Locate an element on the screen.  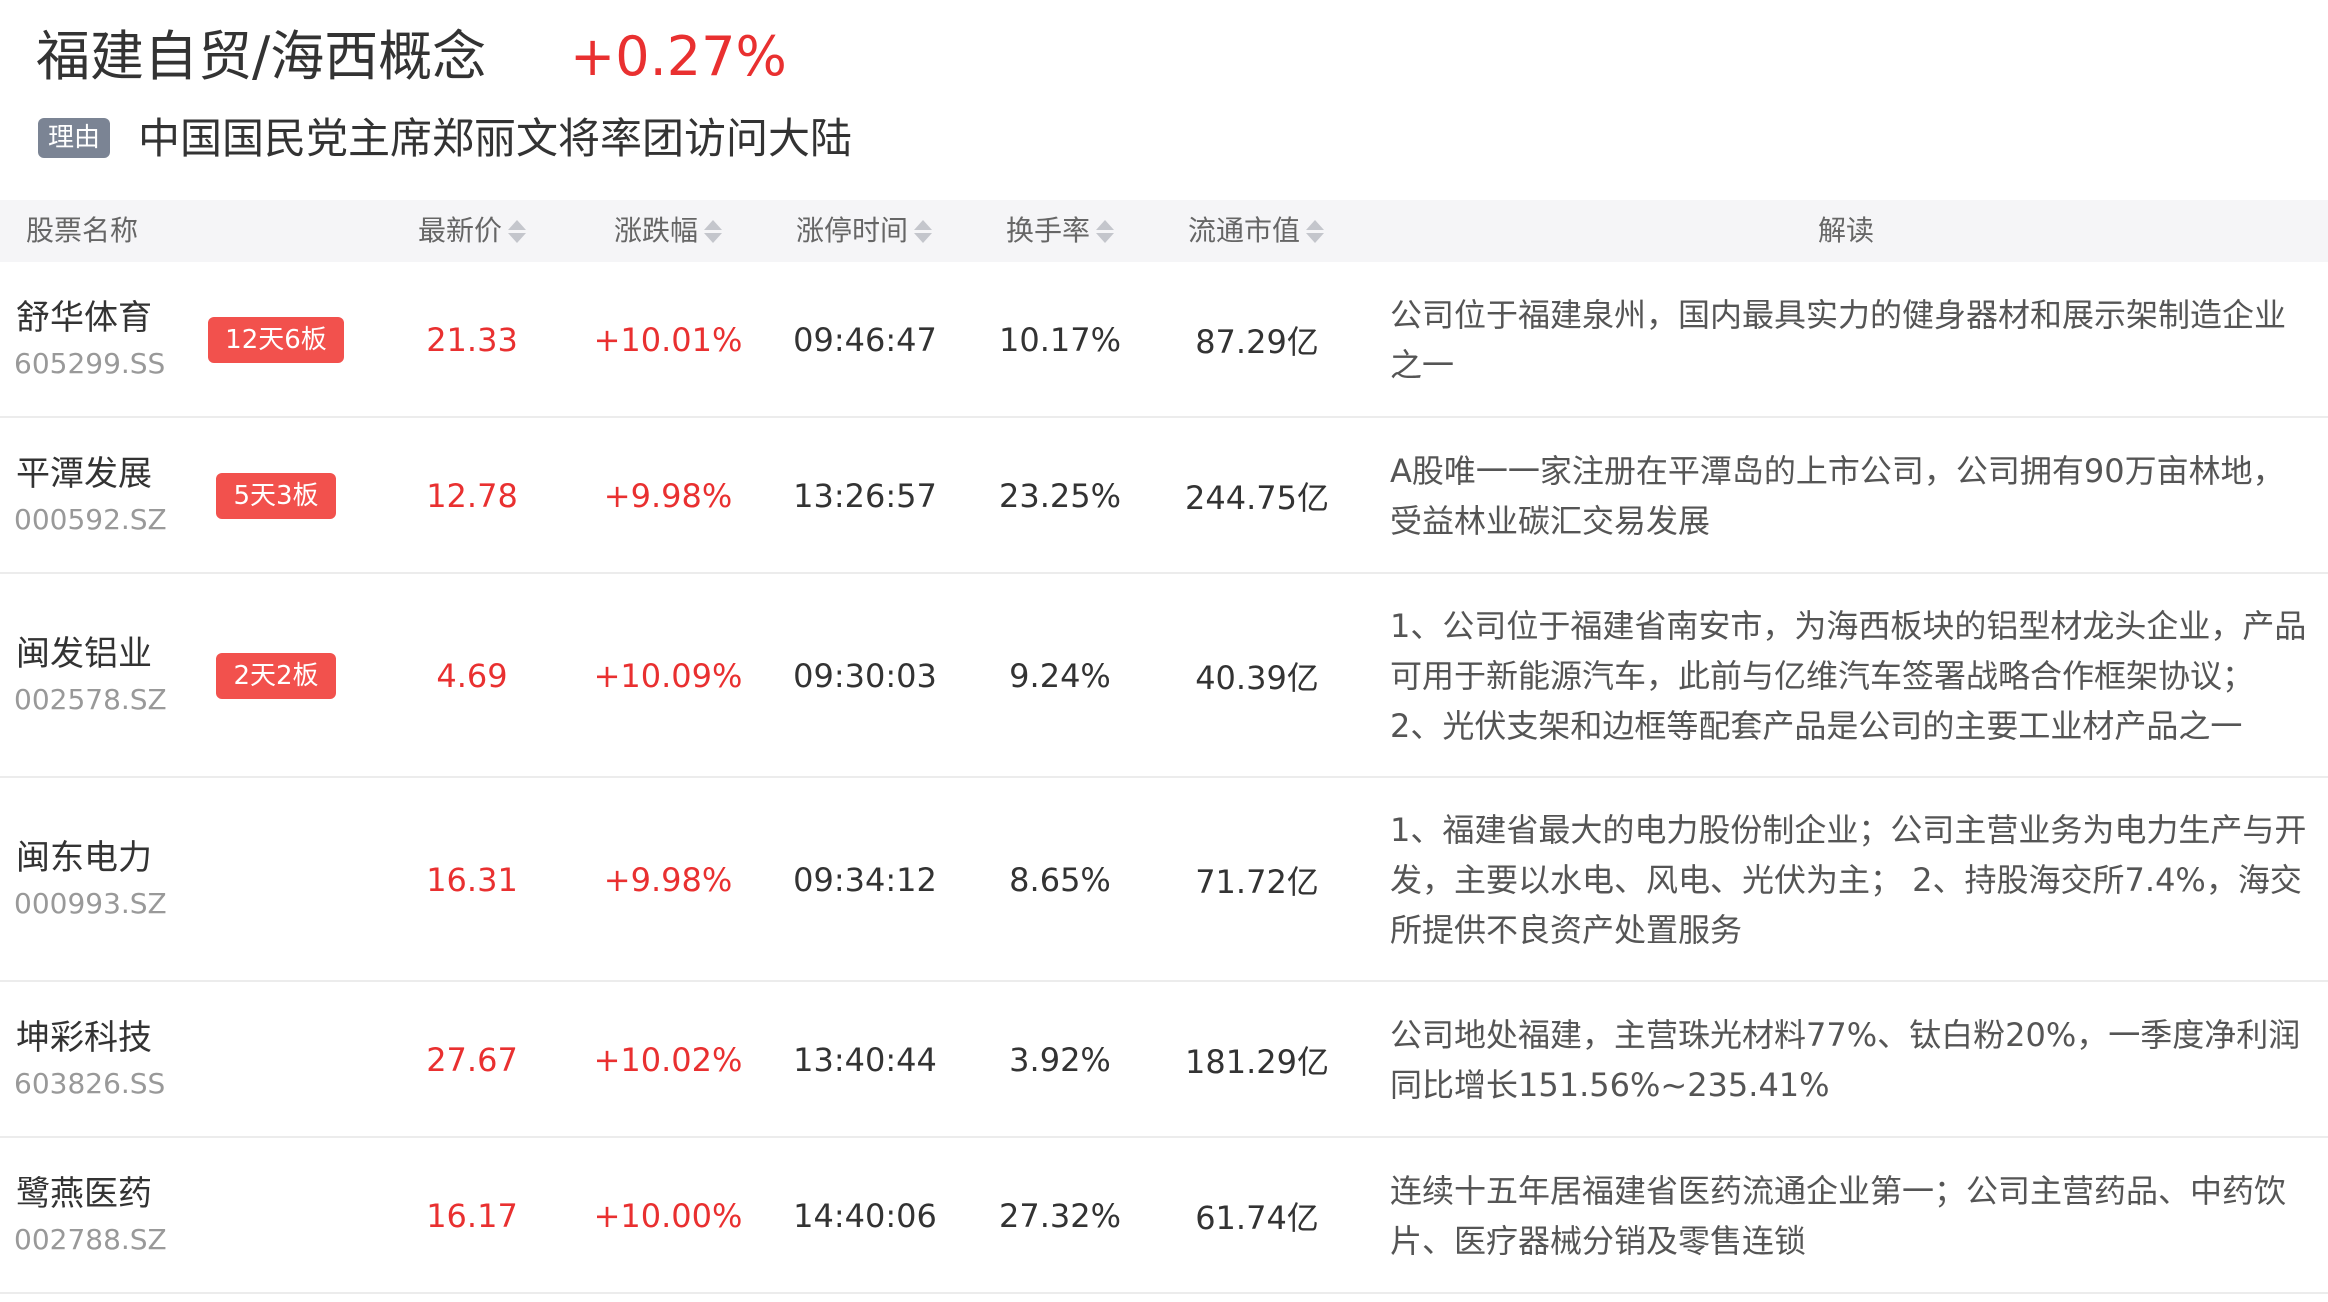
latest-price: 4.69 is located at coordinates (472, 676).